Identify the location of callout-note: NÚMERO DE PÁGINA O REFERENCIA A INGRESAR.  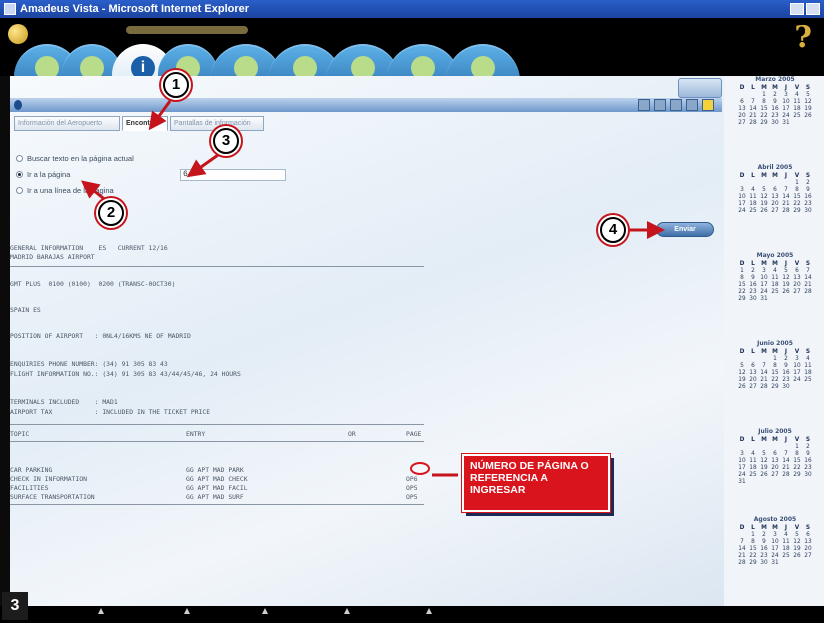
(536, 483).